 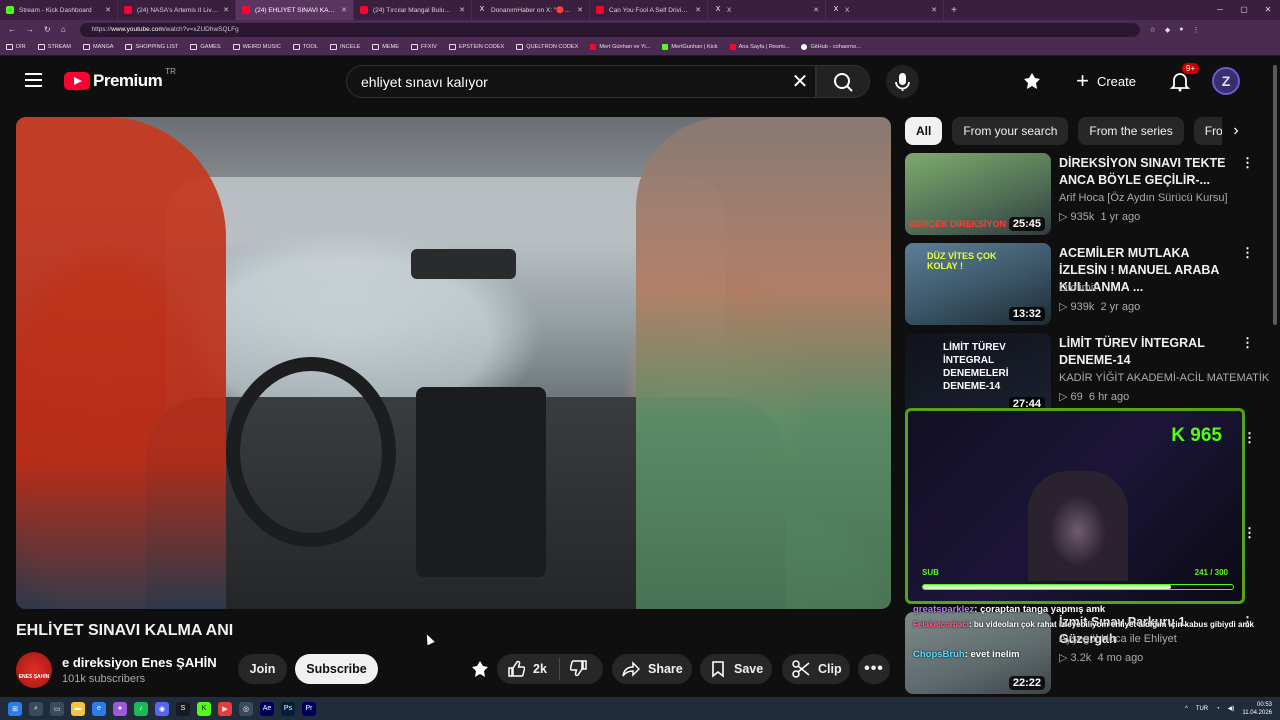 I want to click on chevron-right-icon: ›, so click(x=1236, y=131).